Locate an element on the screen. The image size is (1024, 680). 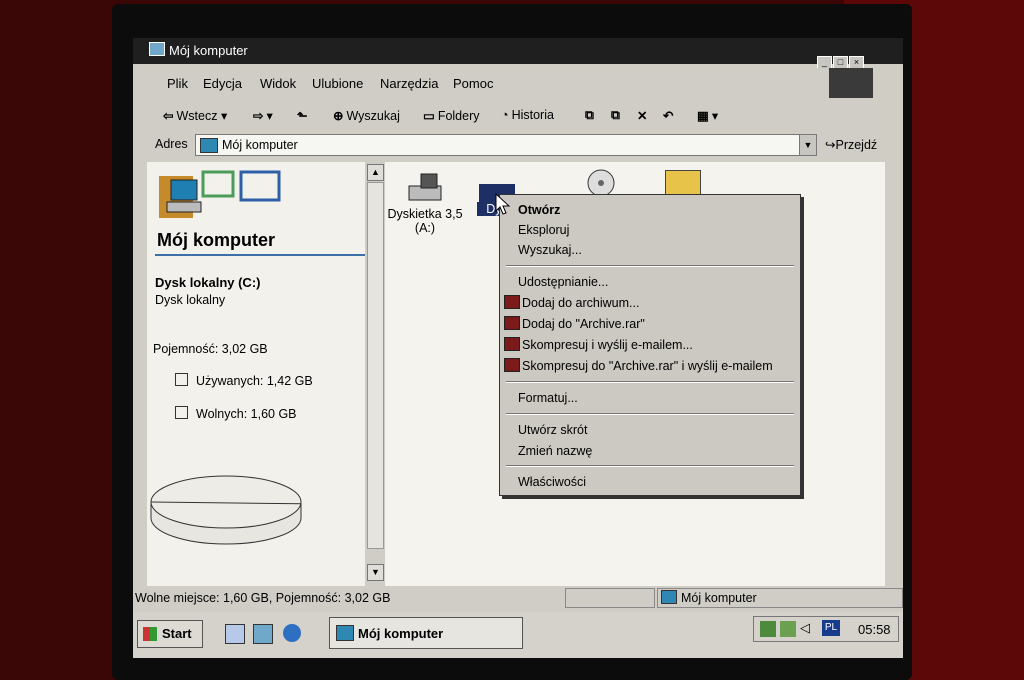
up-folder-icon: ⬑ is located at coordinates (302, 116).